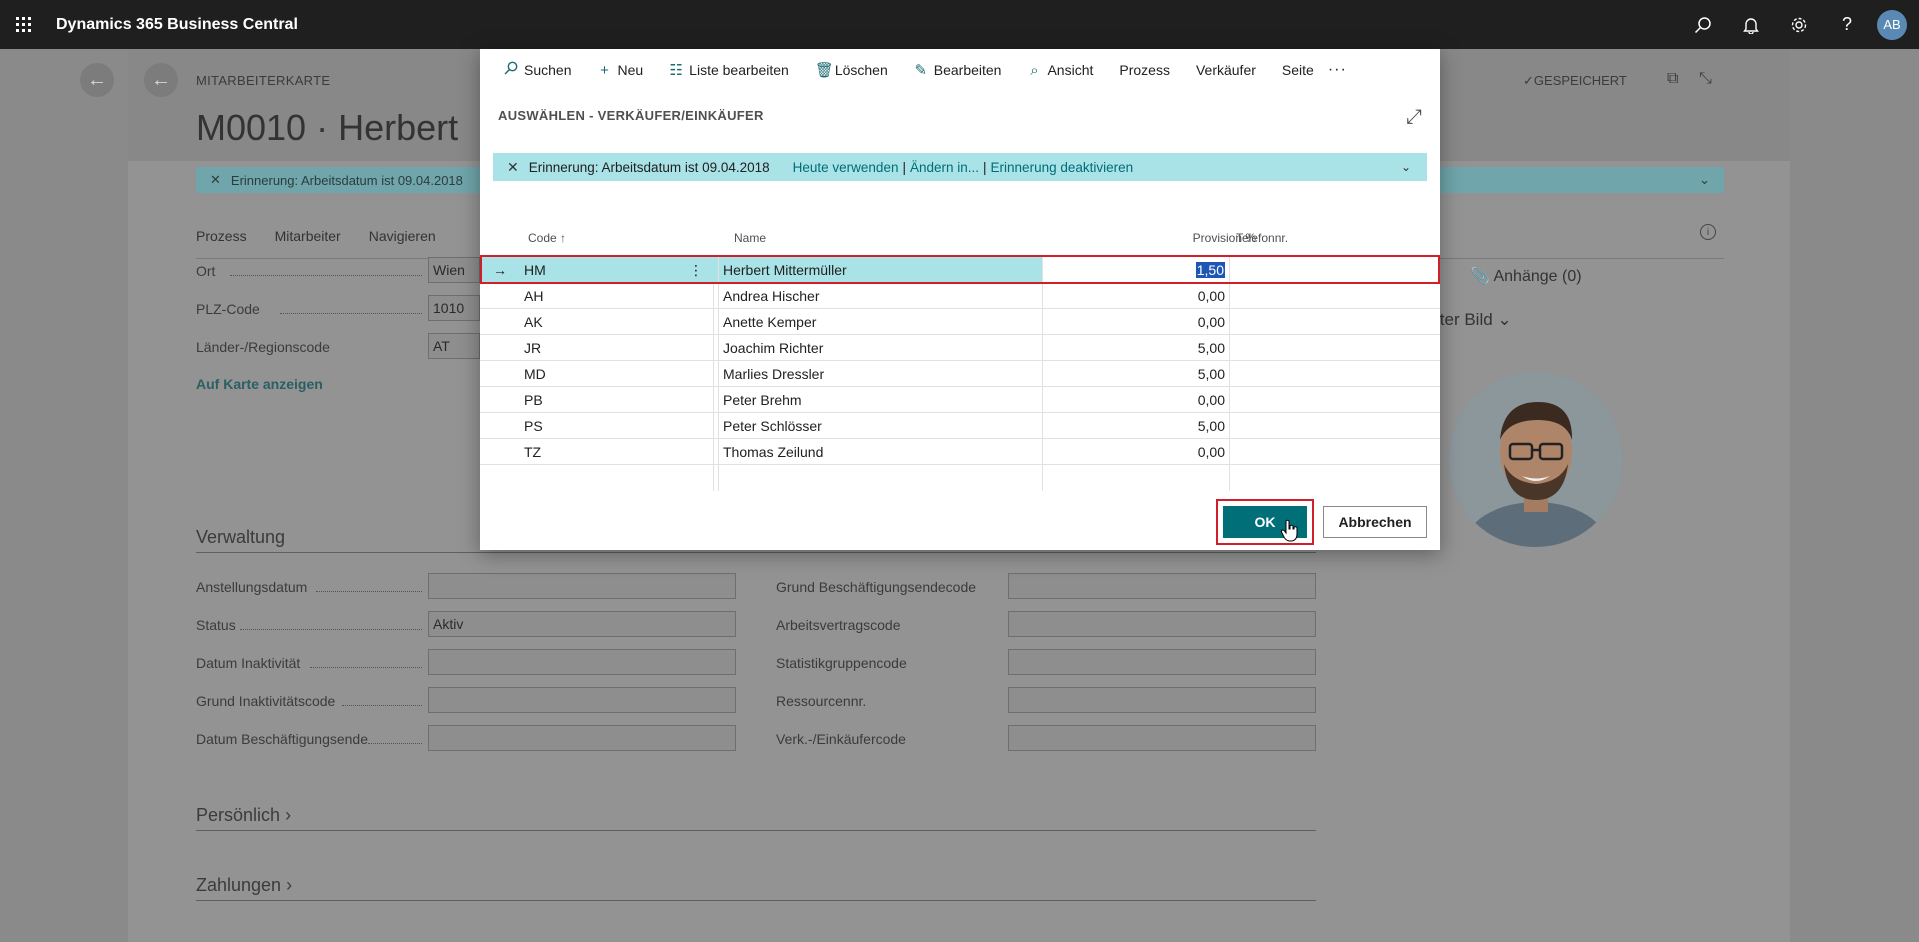 This screenshot has width=1919, height=942. What do you see at coordinates (1162, 738) in the screenshot?
I see `verkaeufercode-select` at bounding box center [1162, 738].